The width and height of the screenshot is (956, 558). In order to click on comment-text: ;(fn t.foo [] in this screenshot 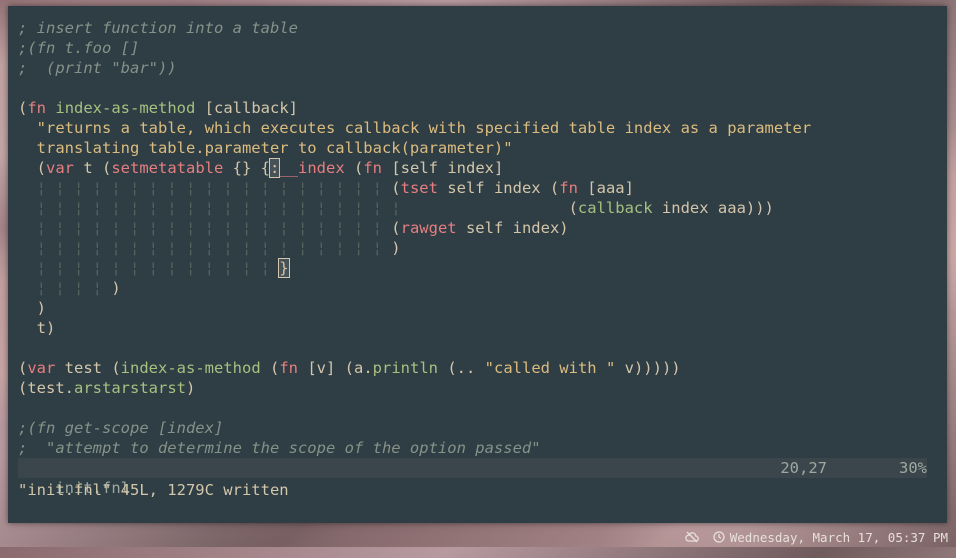, I will do `click(79, 48)`.